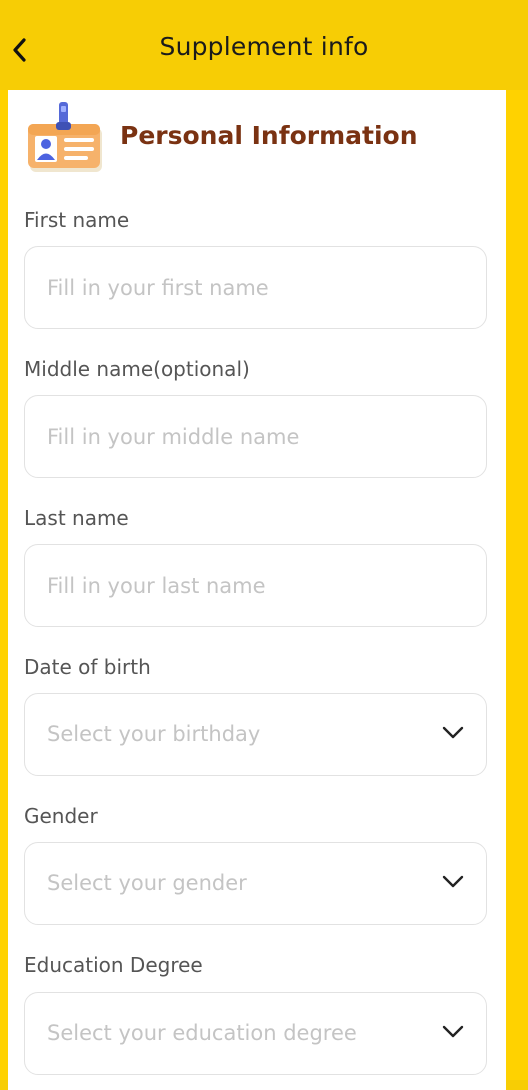 The image size is (528, 1090). I want to click on left-edge, so click(4, 585).